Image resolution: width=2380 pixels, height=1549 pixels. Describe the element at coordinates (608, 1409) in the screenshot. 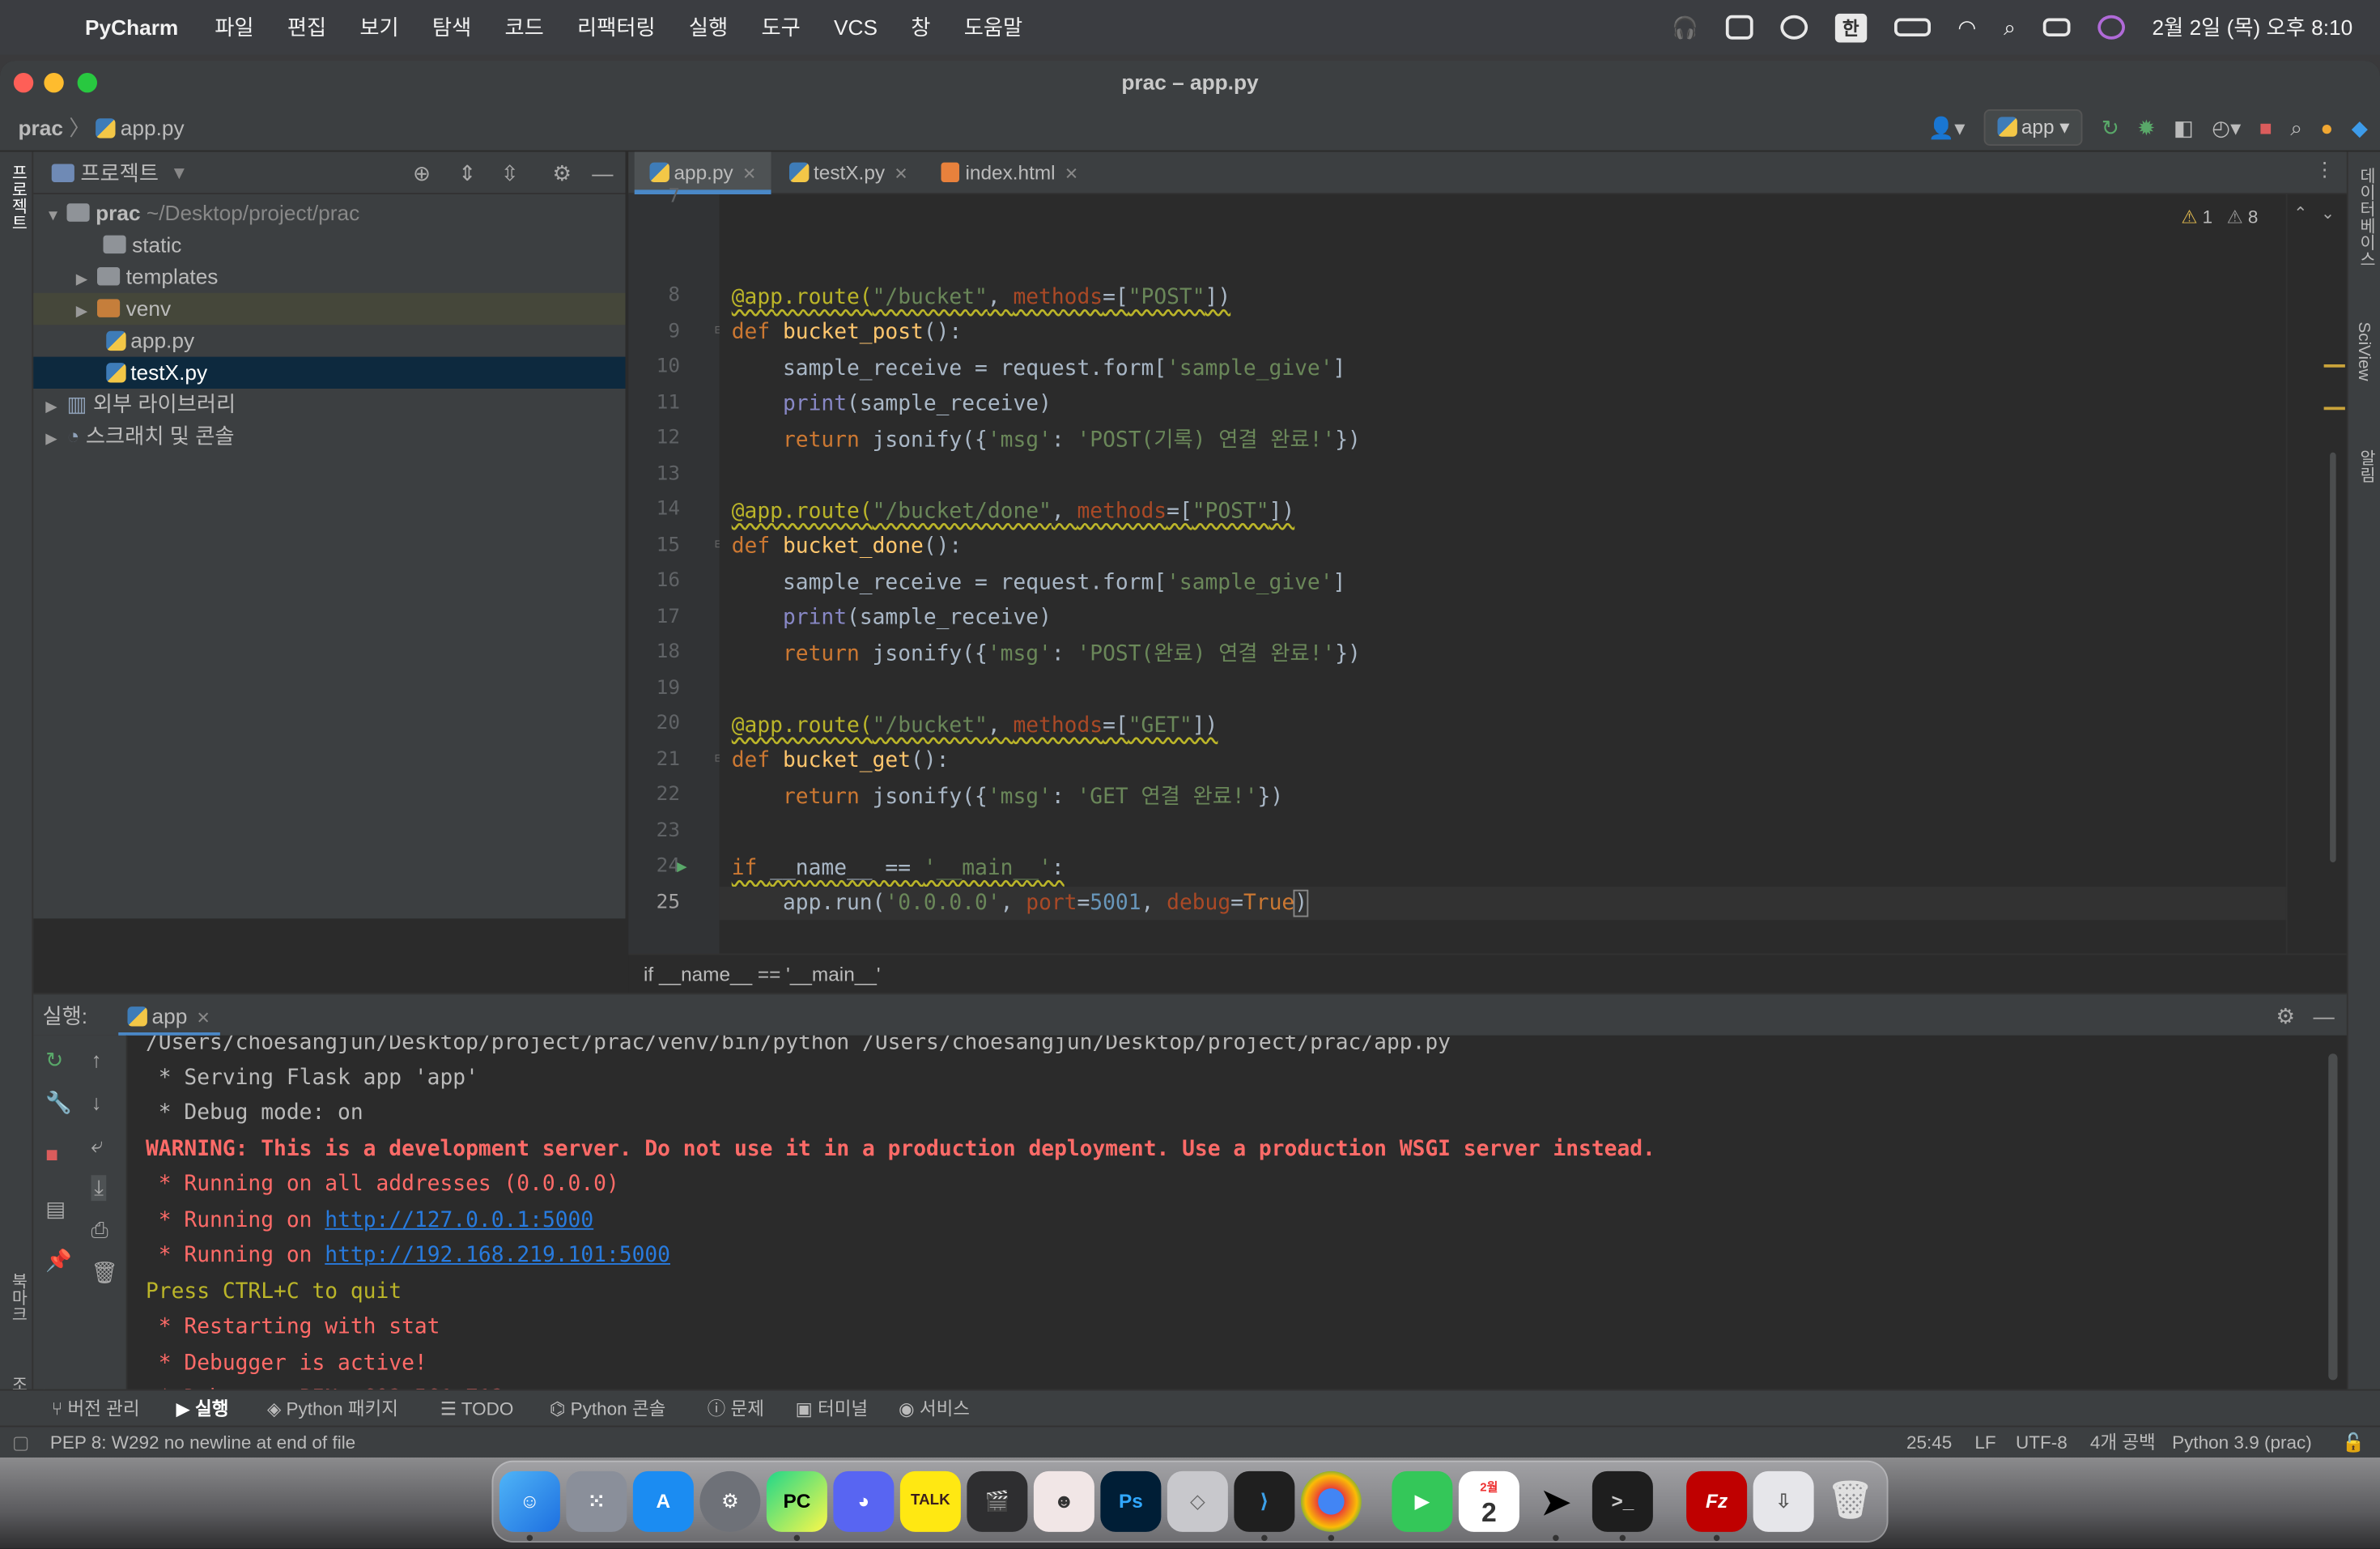

I see `tool-tab-python-console: ⌬ Python 콘솔` at that location.